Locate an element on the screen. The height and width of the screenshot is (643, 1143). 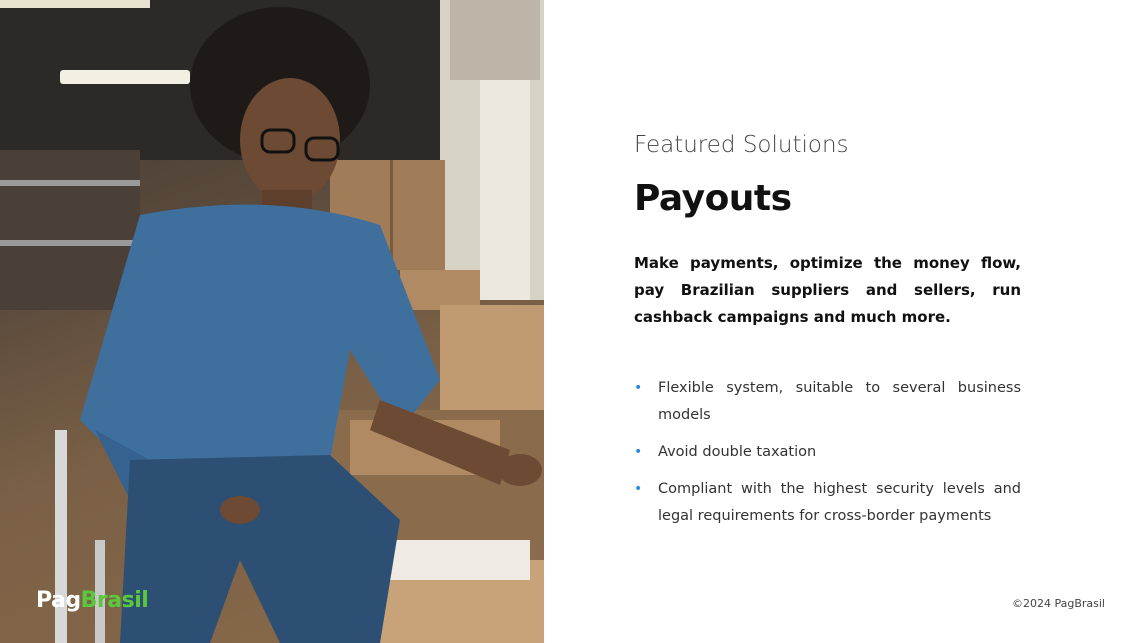
pagbrasil-logo: PagBrasil is located at coordinates (92, 600).